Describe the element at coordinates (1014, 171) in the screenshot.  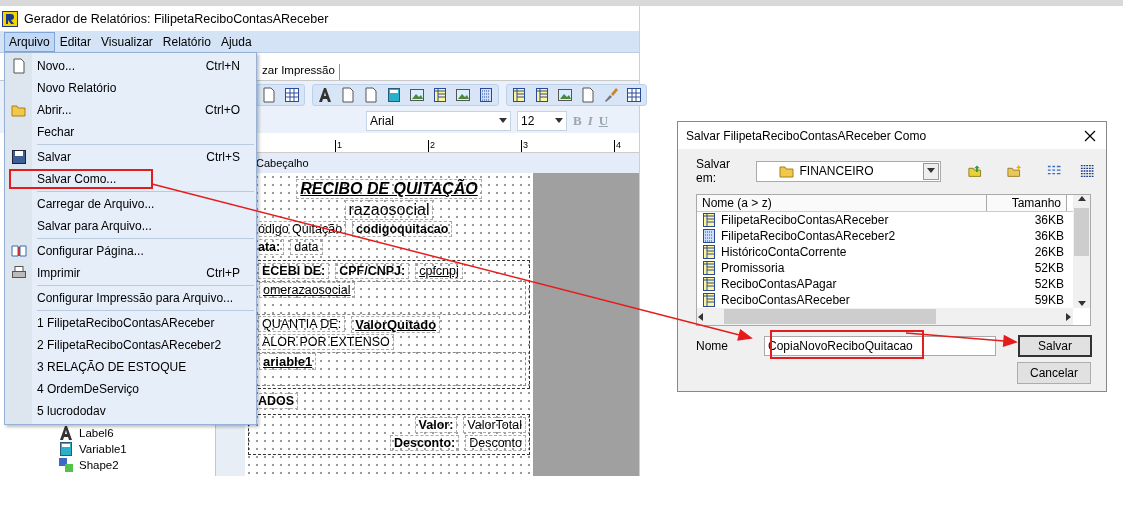
I see `new-folder-icon` at that location.